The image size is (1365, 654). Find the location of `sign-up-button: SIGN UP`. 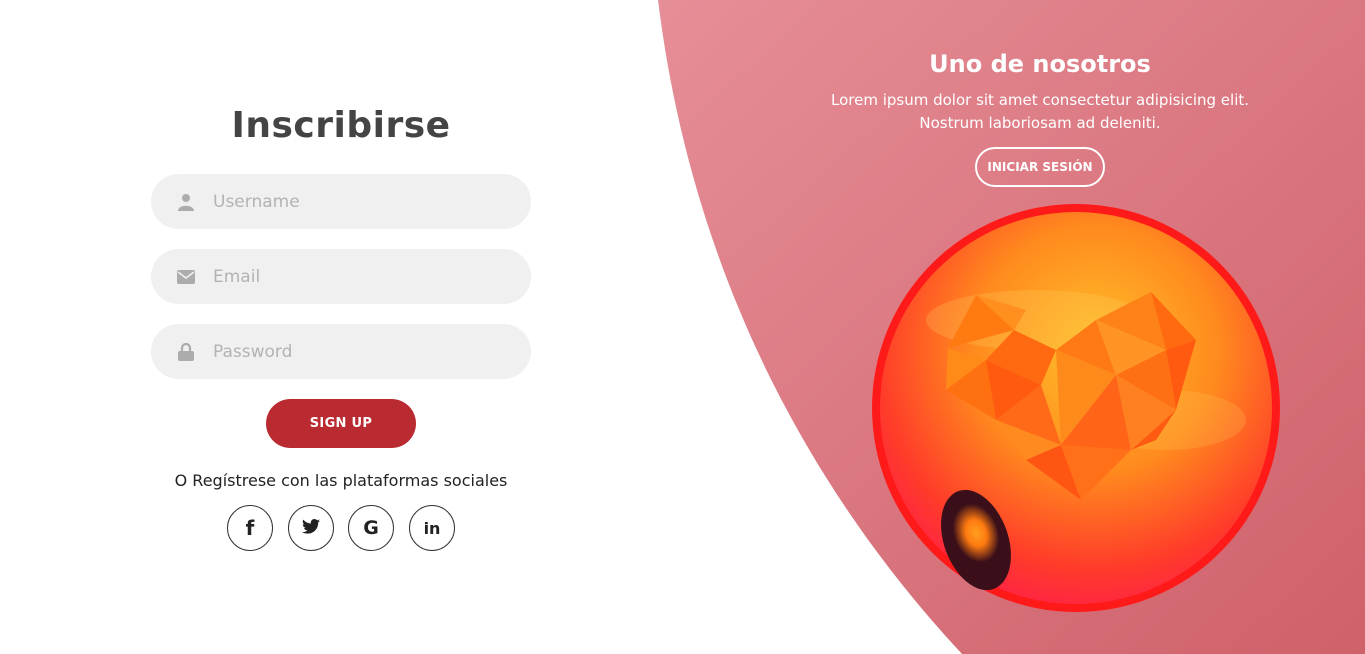

sign-up-button: SIGN UP is located at coordinates (341, 423).